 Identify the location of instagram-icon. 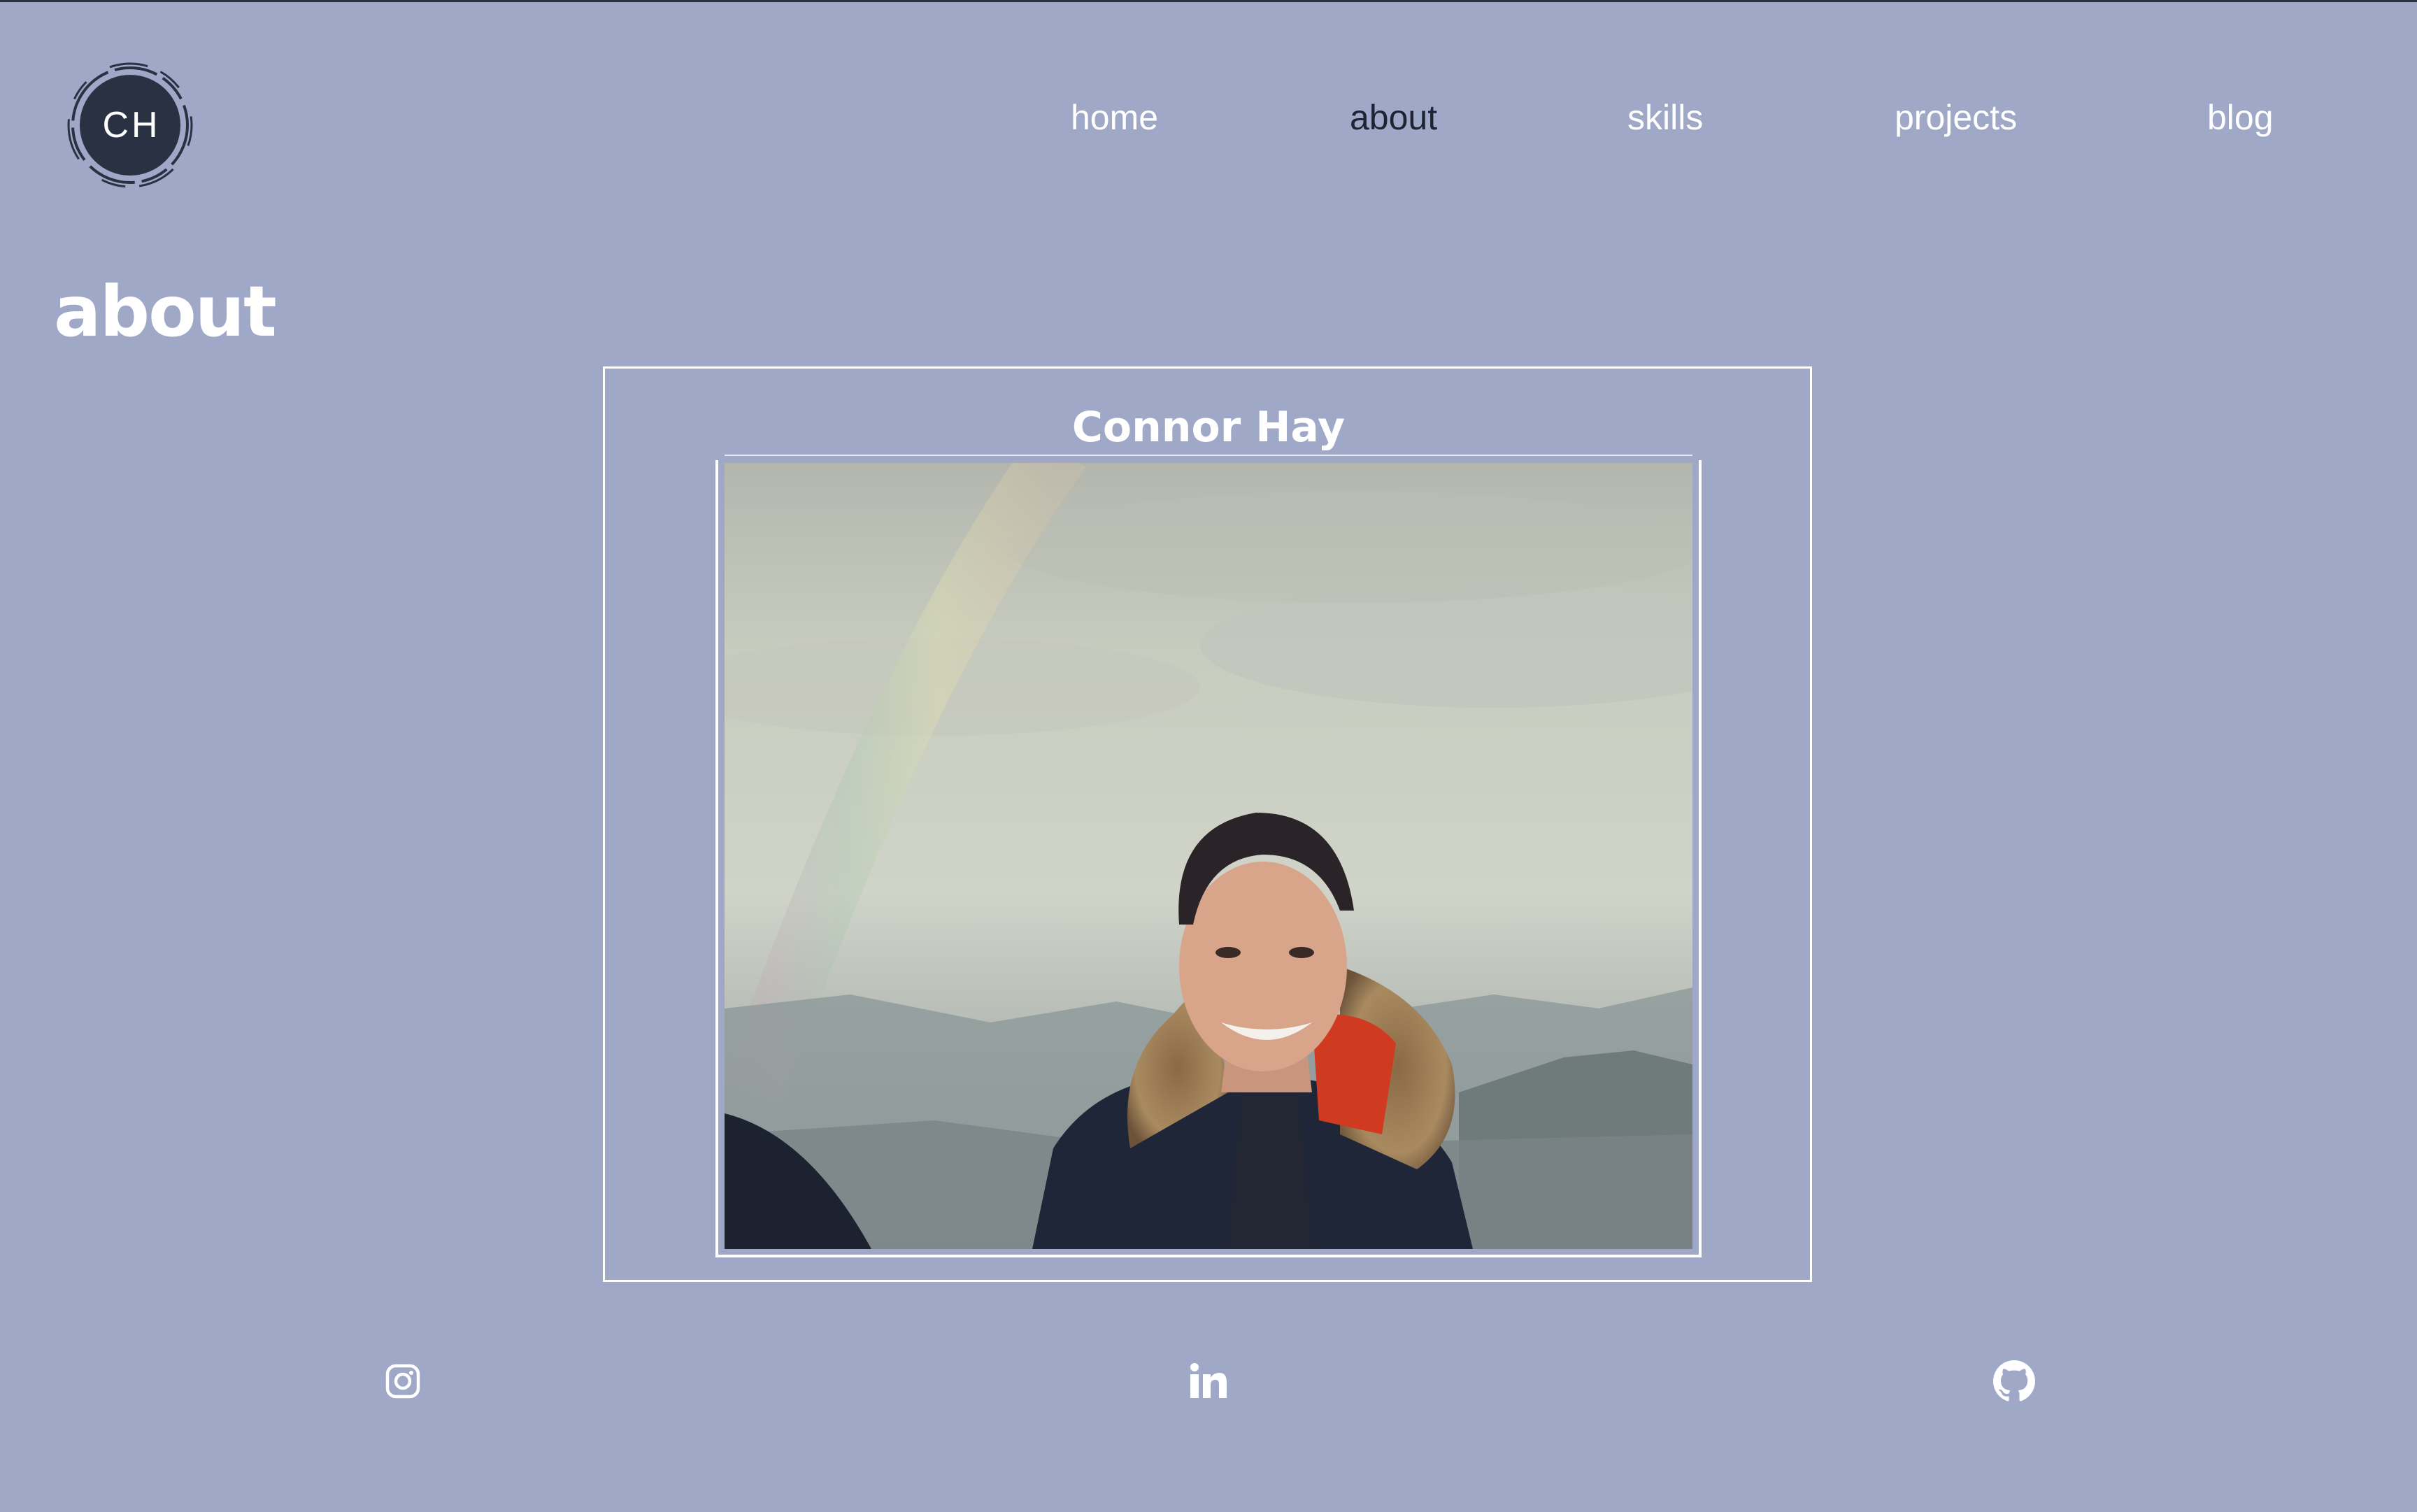
(402, 1381).